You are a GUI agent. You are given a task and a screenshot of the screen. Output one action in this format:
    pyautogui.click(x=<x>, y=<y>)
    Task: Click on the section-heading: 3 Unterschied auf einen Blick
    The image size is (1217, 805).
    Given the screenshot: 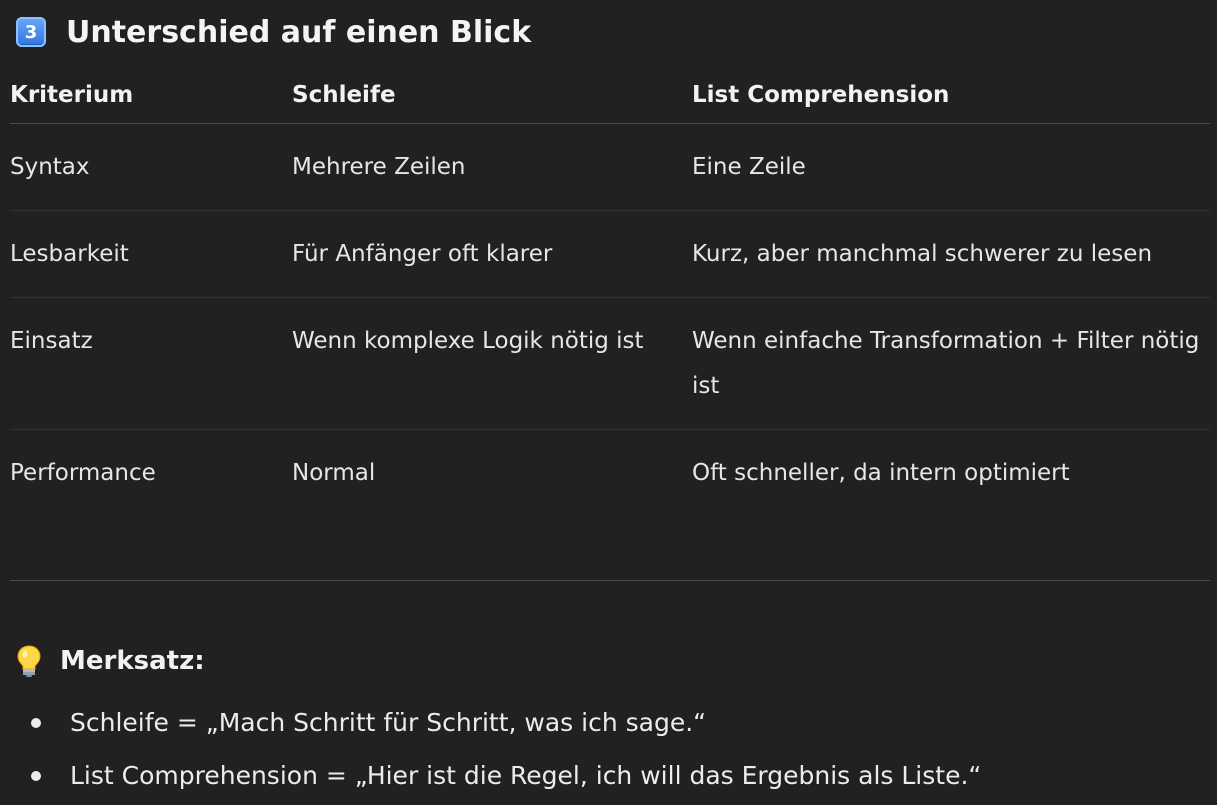 What is the action you would take?
    pyautogui.click(x=273, y=32)
    